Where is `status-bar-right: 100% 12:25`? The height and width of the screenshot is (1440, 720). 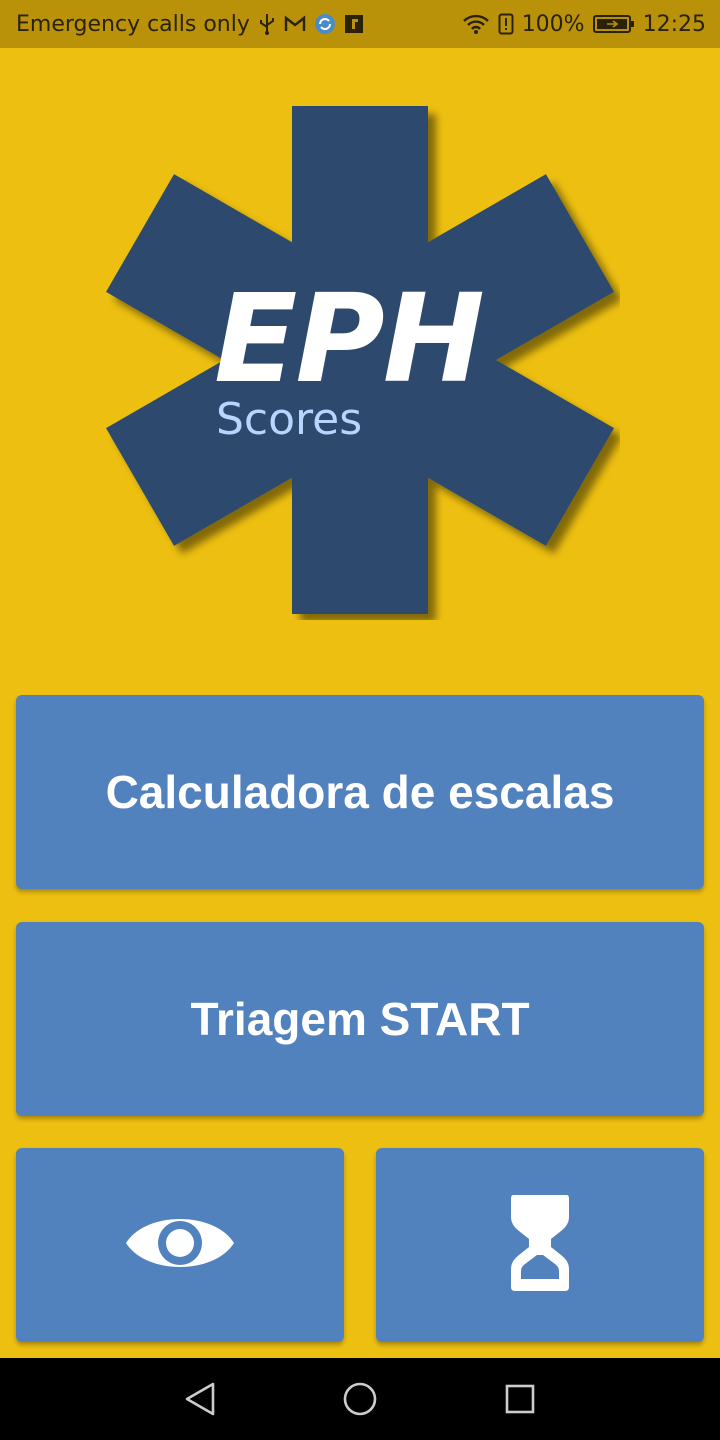
status-bar-right: 100% 12:25 is located at coordinates (584, 24).